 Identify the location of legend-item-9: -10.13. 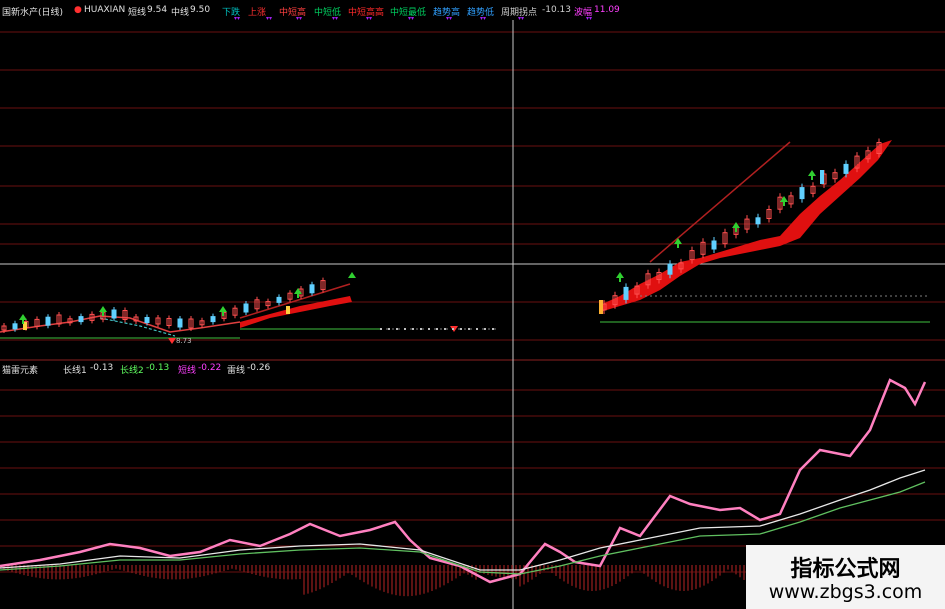
(557, 10).